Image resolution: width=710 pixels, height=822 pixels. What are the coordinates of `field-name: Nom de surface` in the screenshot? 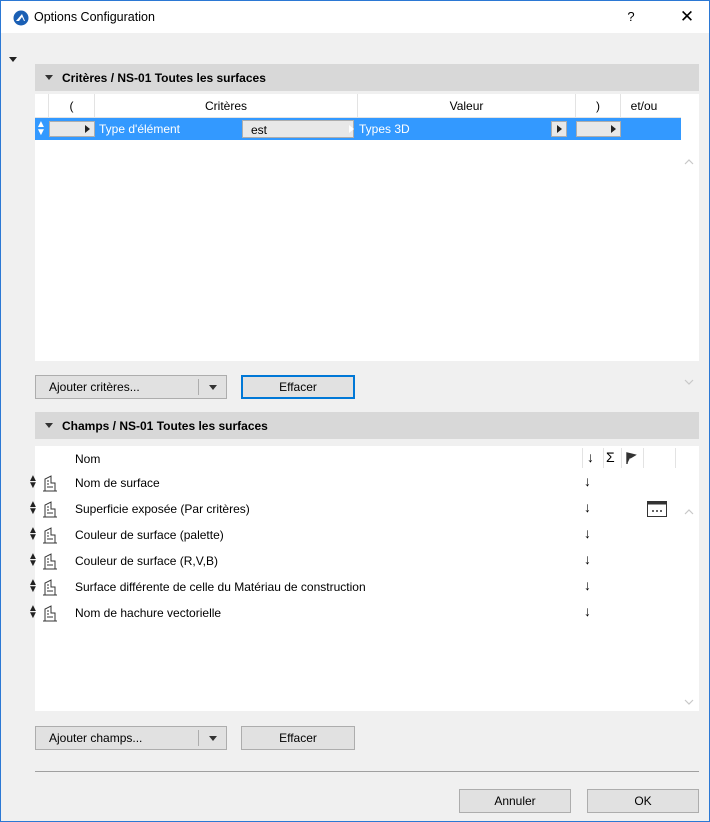 It's located at (117, 483).